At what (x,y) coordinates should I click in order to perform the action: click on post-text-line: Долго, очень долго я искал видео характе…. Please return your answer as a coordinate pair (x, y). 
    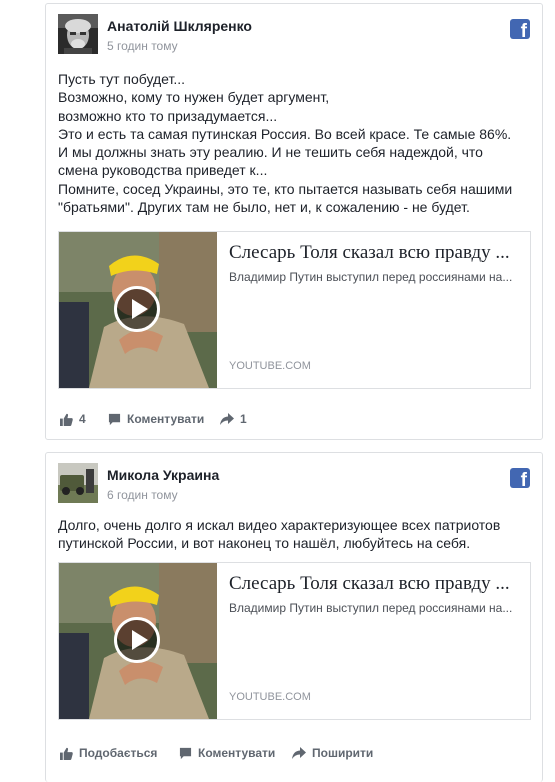
    Looking at the image, I should click on (279, 525).